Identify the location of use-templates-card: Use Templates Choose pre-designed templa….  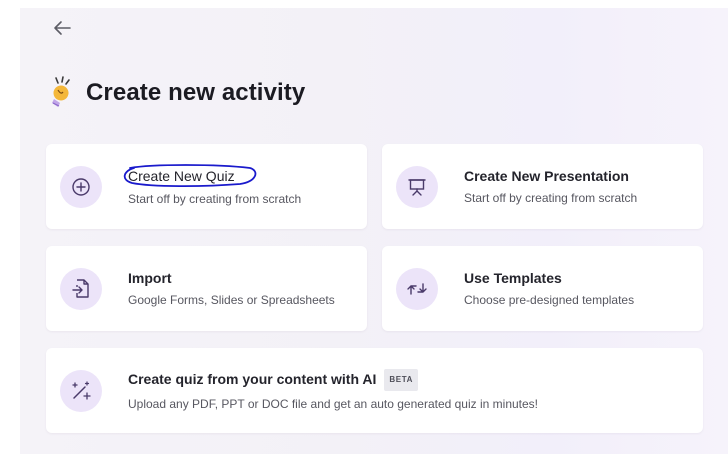
(542, 288).